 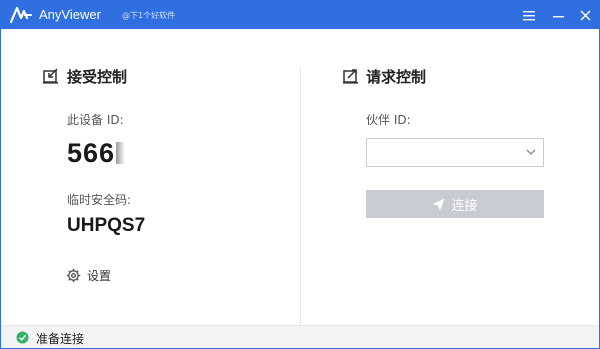 I want to click on status-text: 准备连接, so click(x=60, y=339).